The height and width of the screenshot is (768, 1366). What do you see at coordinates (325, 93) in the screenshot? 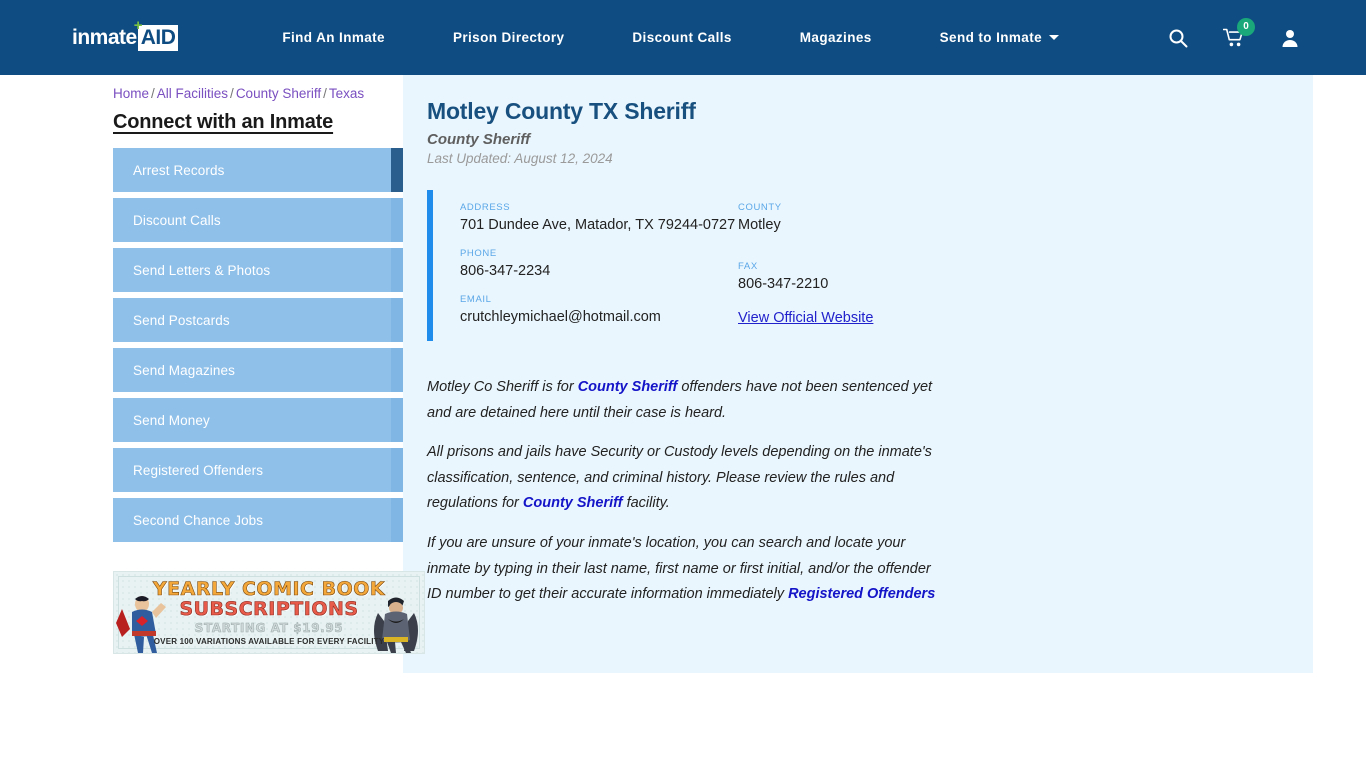
I see `breadcrumb-sep-3: /` at bounding box center [325, 93].